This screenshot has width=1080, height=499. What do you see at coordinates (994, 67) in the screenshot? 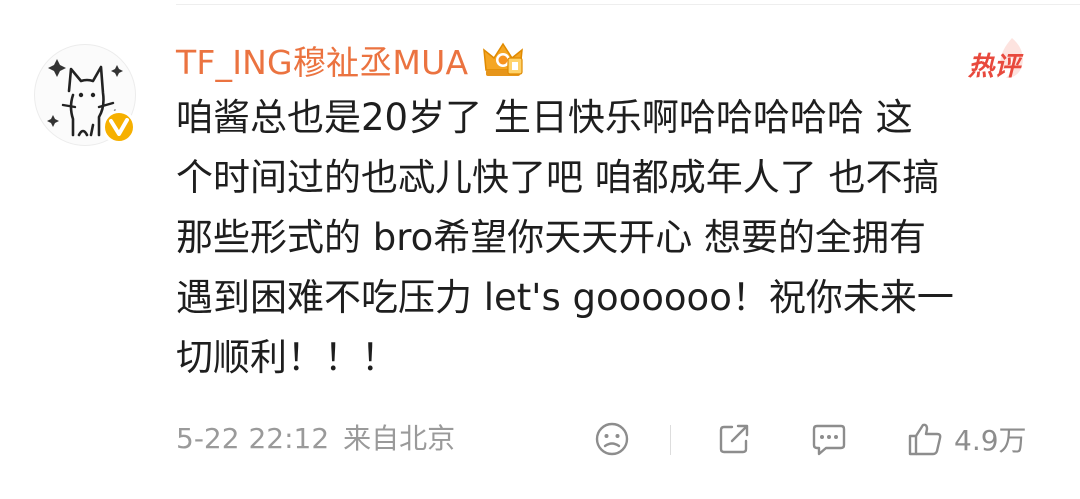
I see `hot-label: 热评` at bounding box center [994, 67].